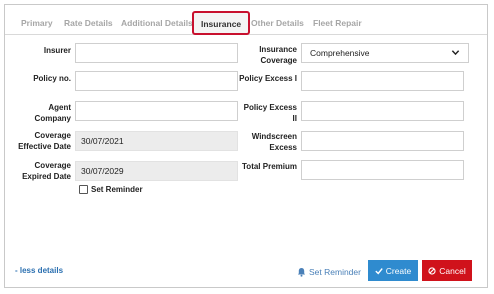 This screenshot has width=494, height=294. What do you see at coordinates (379, 270) in the screenshot?
I see `check-icon` at bounding box center [379, 270].